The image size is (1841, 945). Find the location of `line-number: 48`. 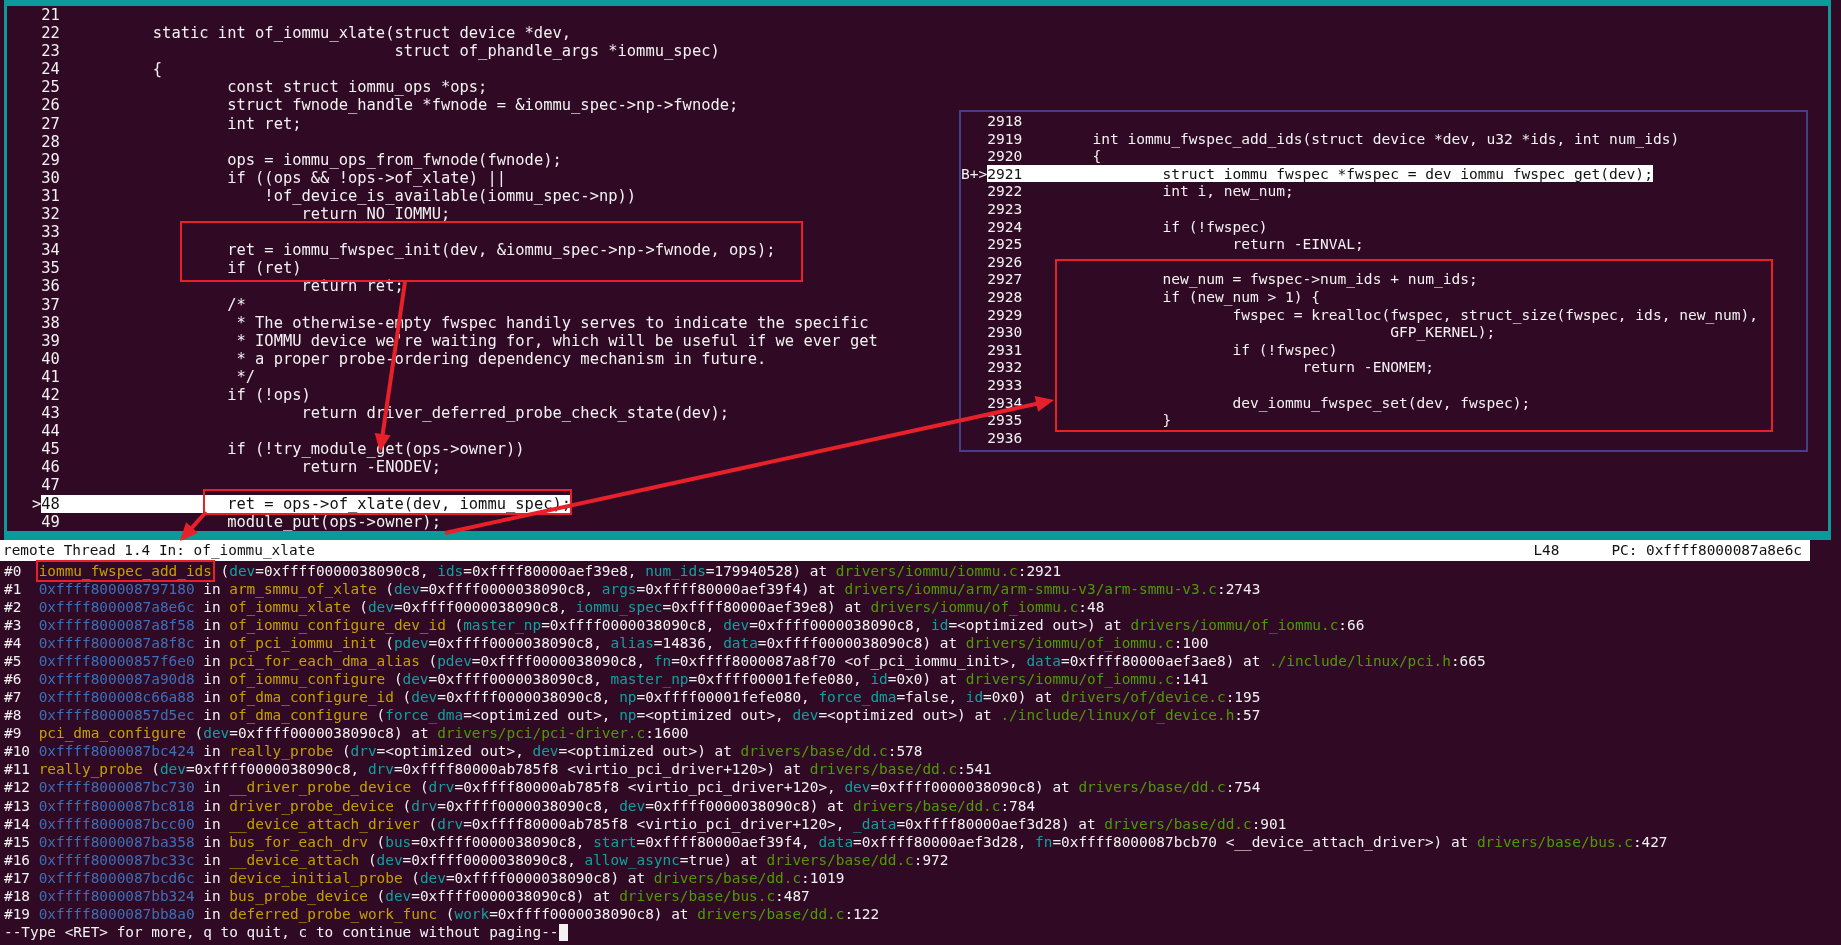

line-number: 48 is located at coordinates (60, 503).